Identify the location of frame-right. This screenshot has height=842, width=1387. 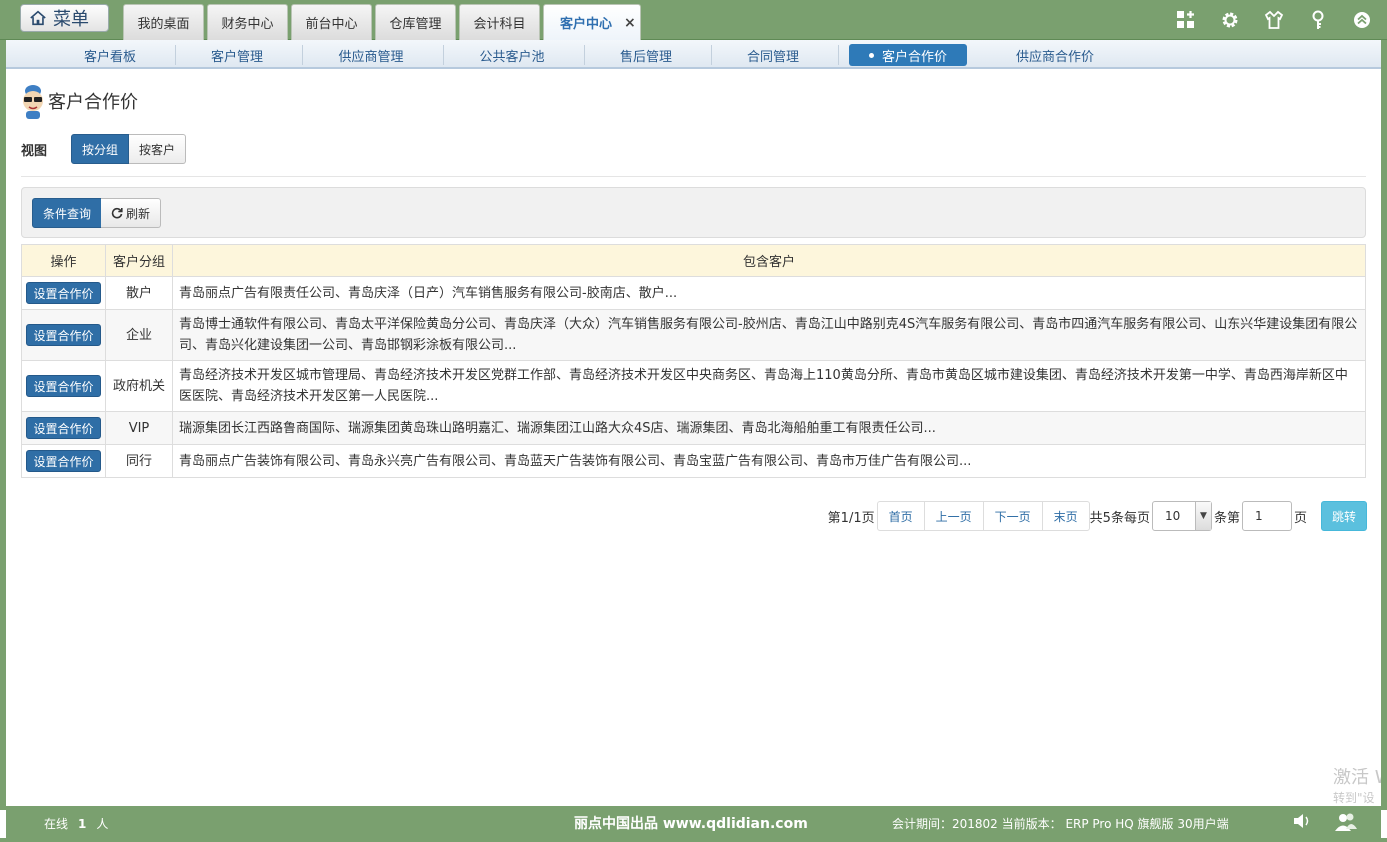
(1384, 425).